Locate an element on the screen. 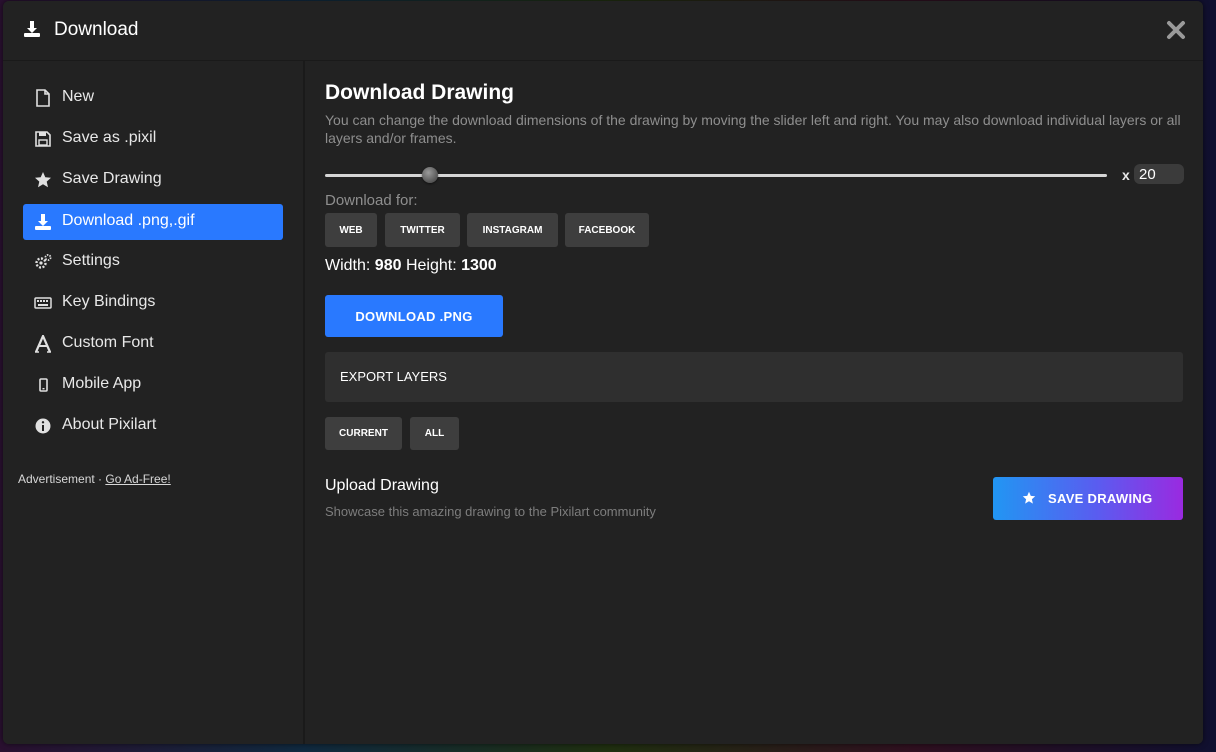 This screenshot has width=1216, height=752. sidebar-item-save-drawing: Save Drawing is located at coordinates (153, 180).